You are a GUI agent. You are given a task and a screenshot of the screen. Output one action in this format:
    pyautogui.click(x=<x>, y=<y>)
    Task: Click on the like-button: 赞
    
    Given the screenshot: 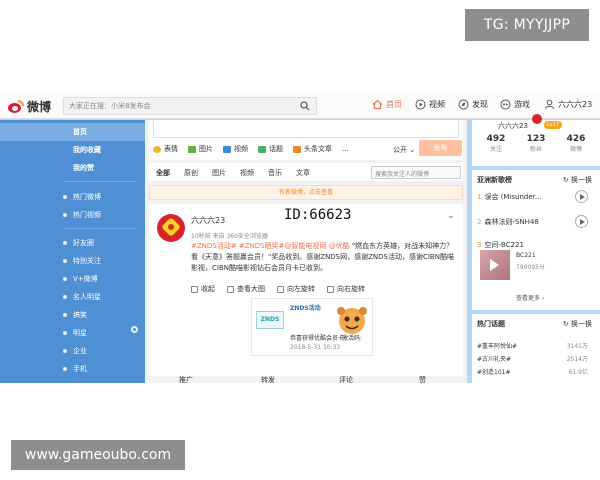 What is the action you would take?
    pyautogui.click(x=422, y=379)
    